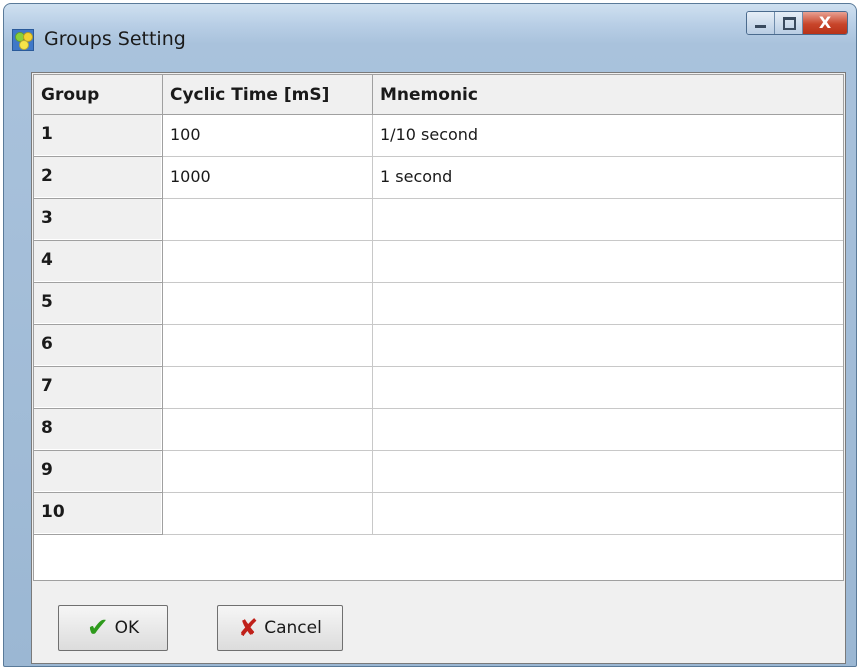 Image resolution: width=860 pixels, height=672 pixels. What do you see at coordinates (268, 95) in the screenshot?
I see `column-header-cyclic-time: Cyclic Time [mS]` at bounding box center [268, 95].